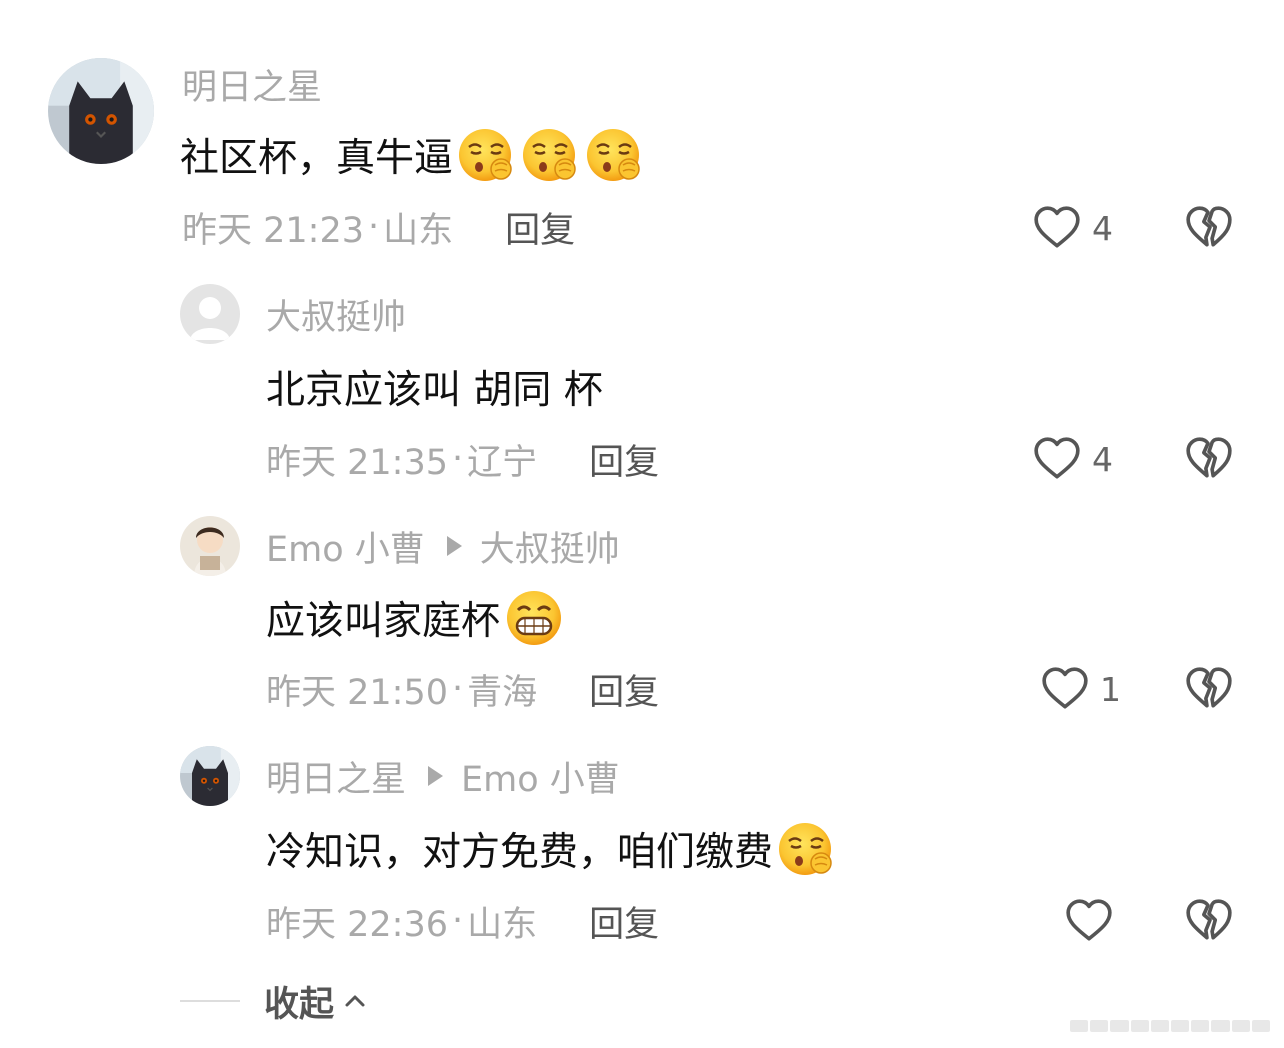  What do you see at coordinates (273, 230) in the screenshot?
I see `comment-time: 昨天 21:23` at bounding box center [273, 230].